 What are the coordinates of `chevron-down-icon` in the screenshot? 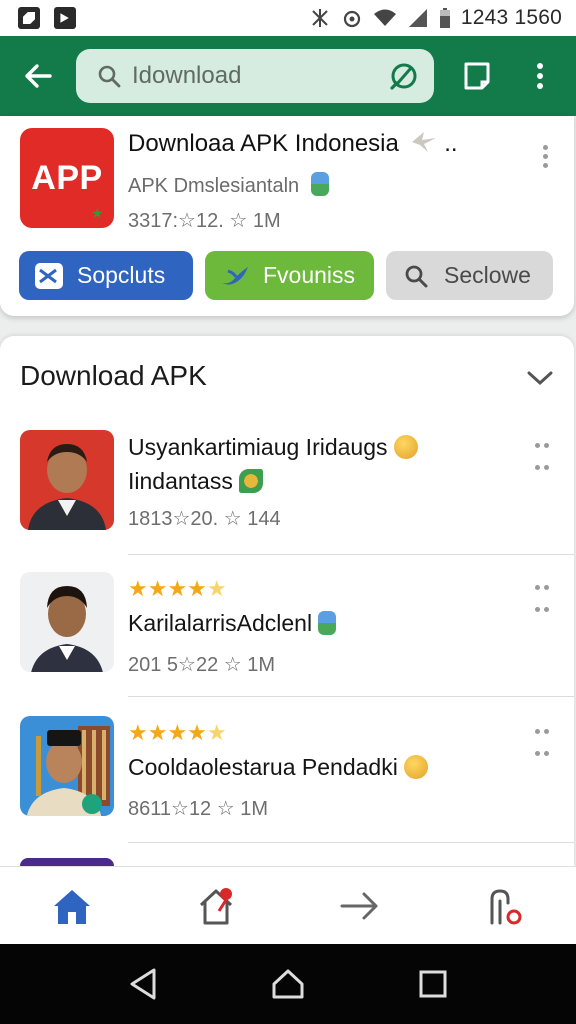 It's located at (540, 378).